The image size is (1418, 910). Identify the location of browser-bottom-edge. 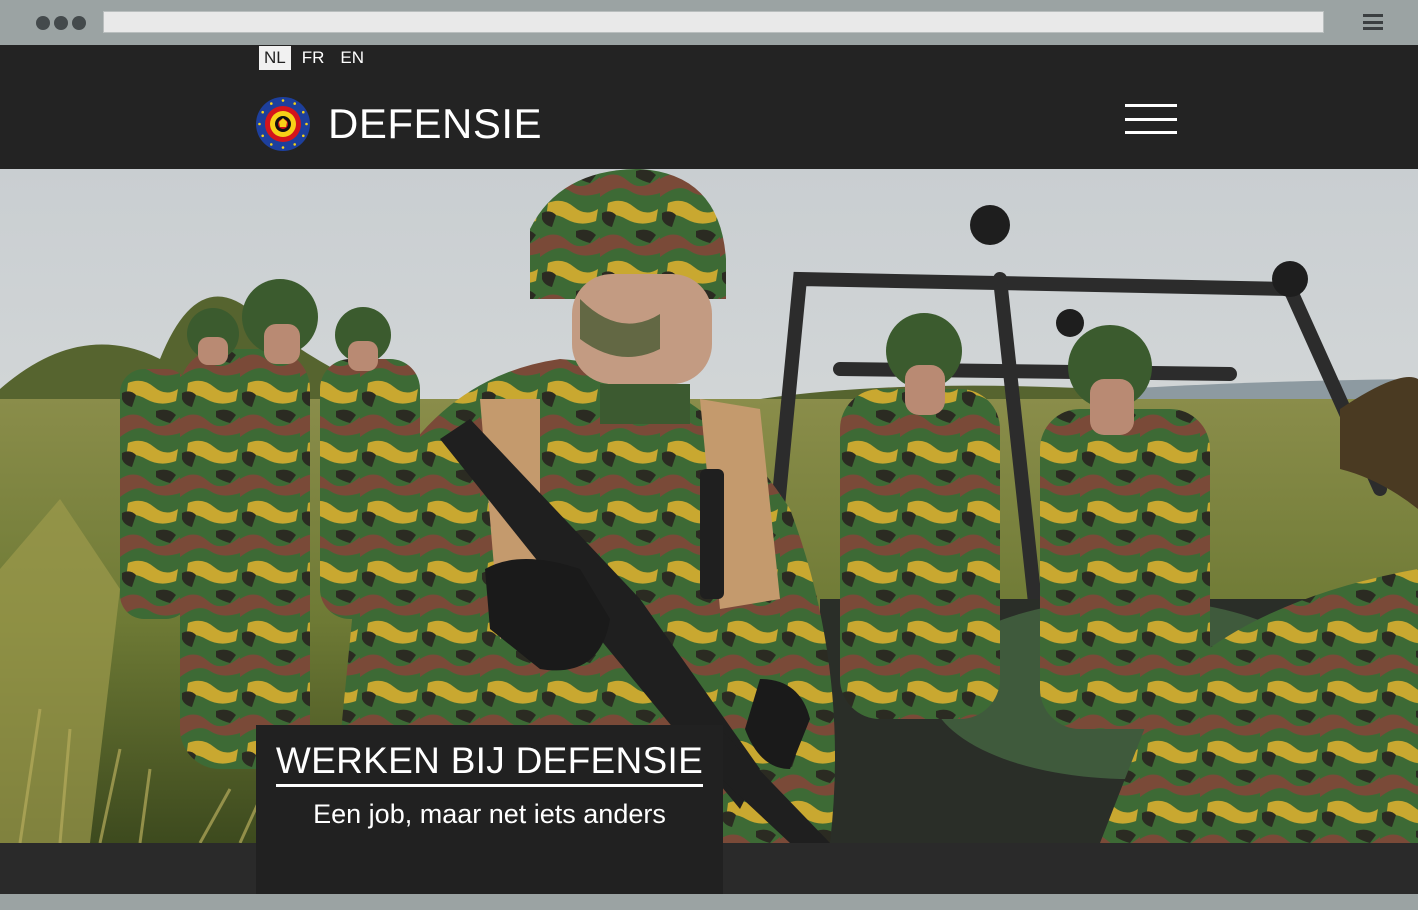
(709, 902).